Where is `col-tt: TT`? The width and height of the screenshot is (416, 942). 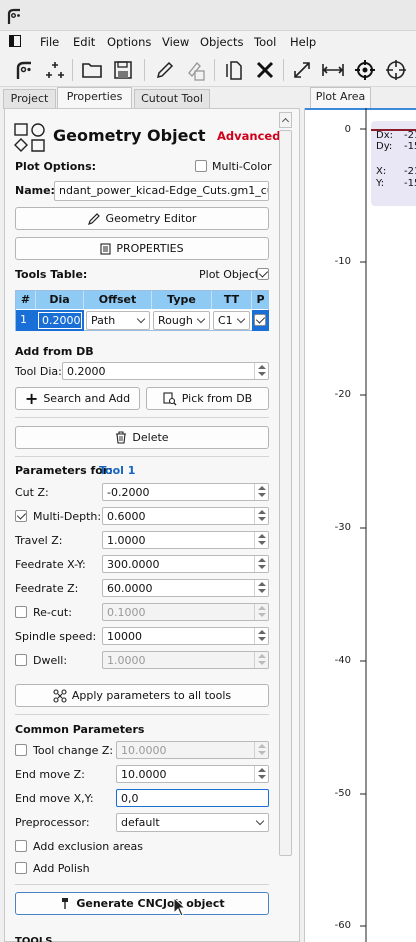 col-tt: TT is located at coordinates (232, 300).